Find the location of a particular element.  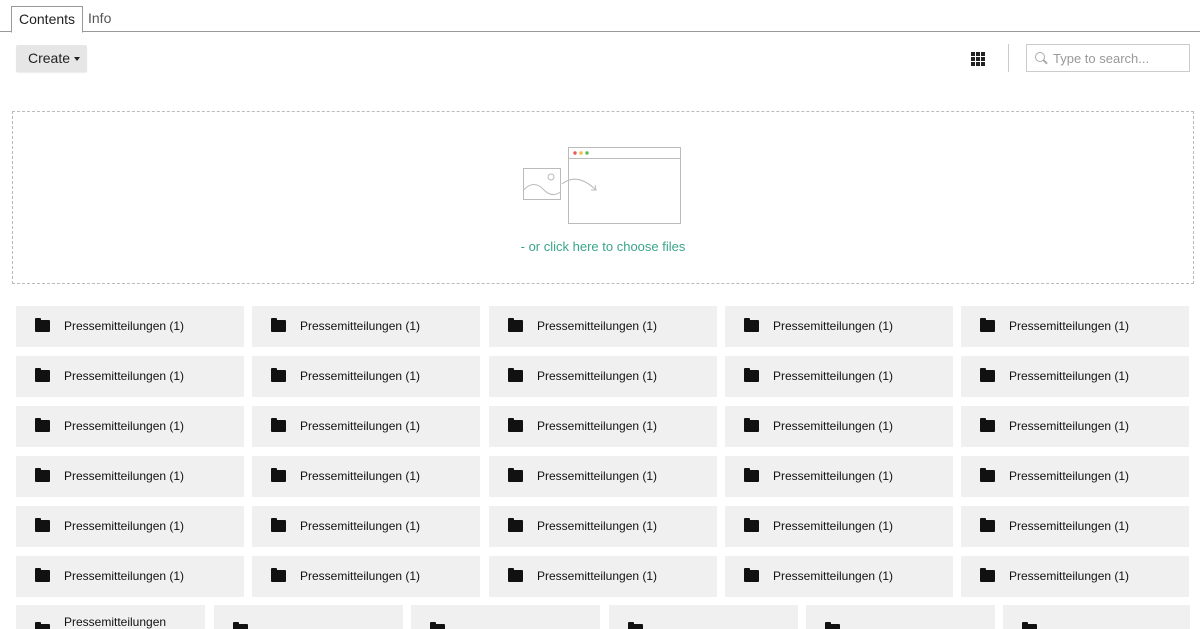

toolbar-divider is located at coordinates (1008, 58).